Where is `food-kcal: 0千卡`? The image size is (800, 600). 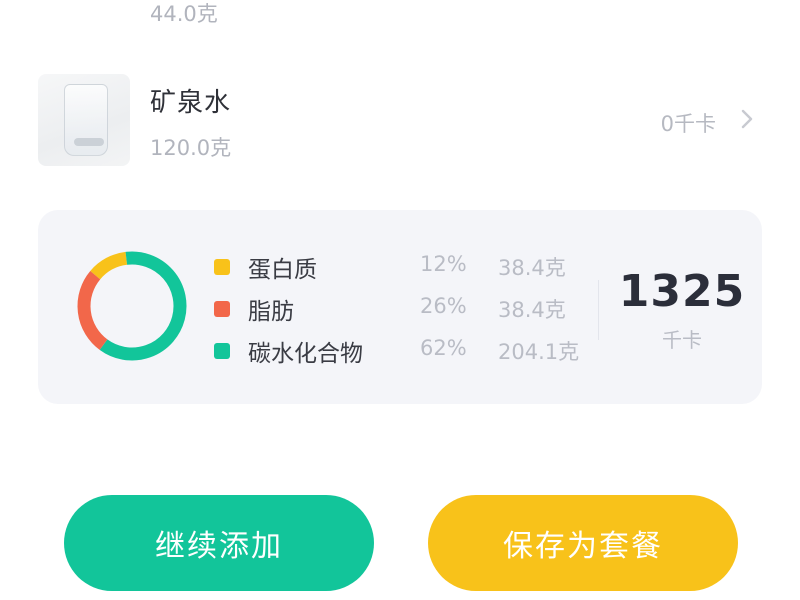
food-kcal: 0千卡 is located at coordinates (688, 124).